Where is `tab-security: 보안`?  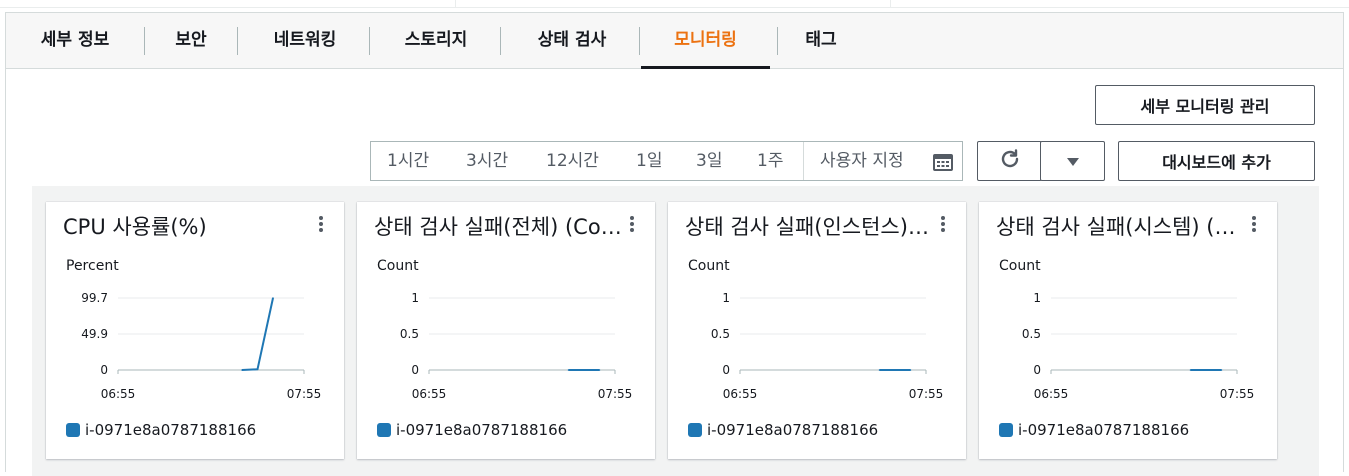 tab-security: 보안 is located at coordinates (191, 41).